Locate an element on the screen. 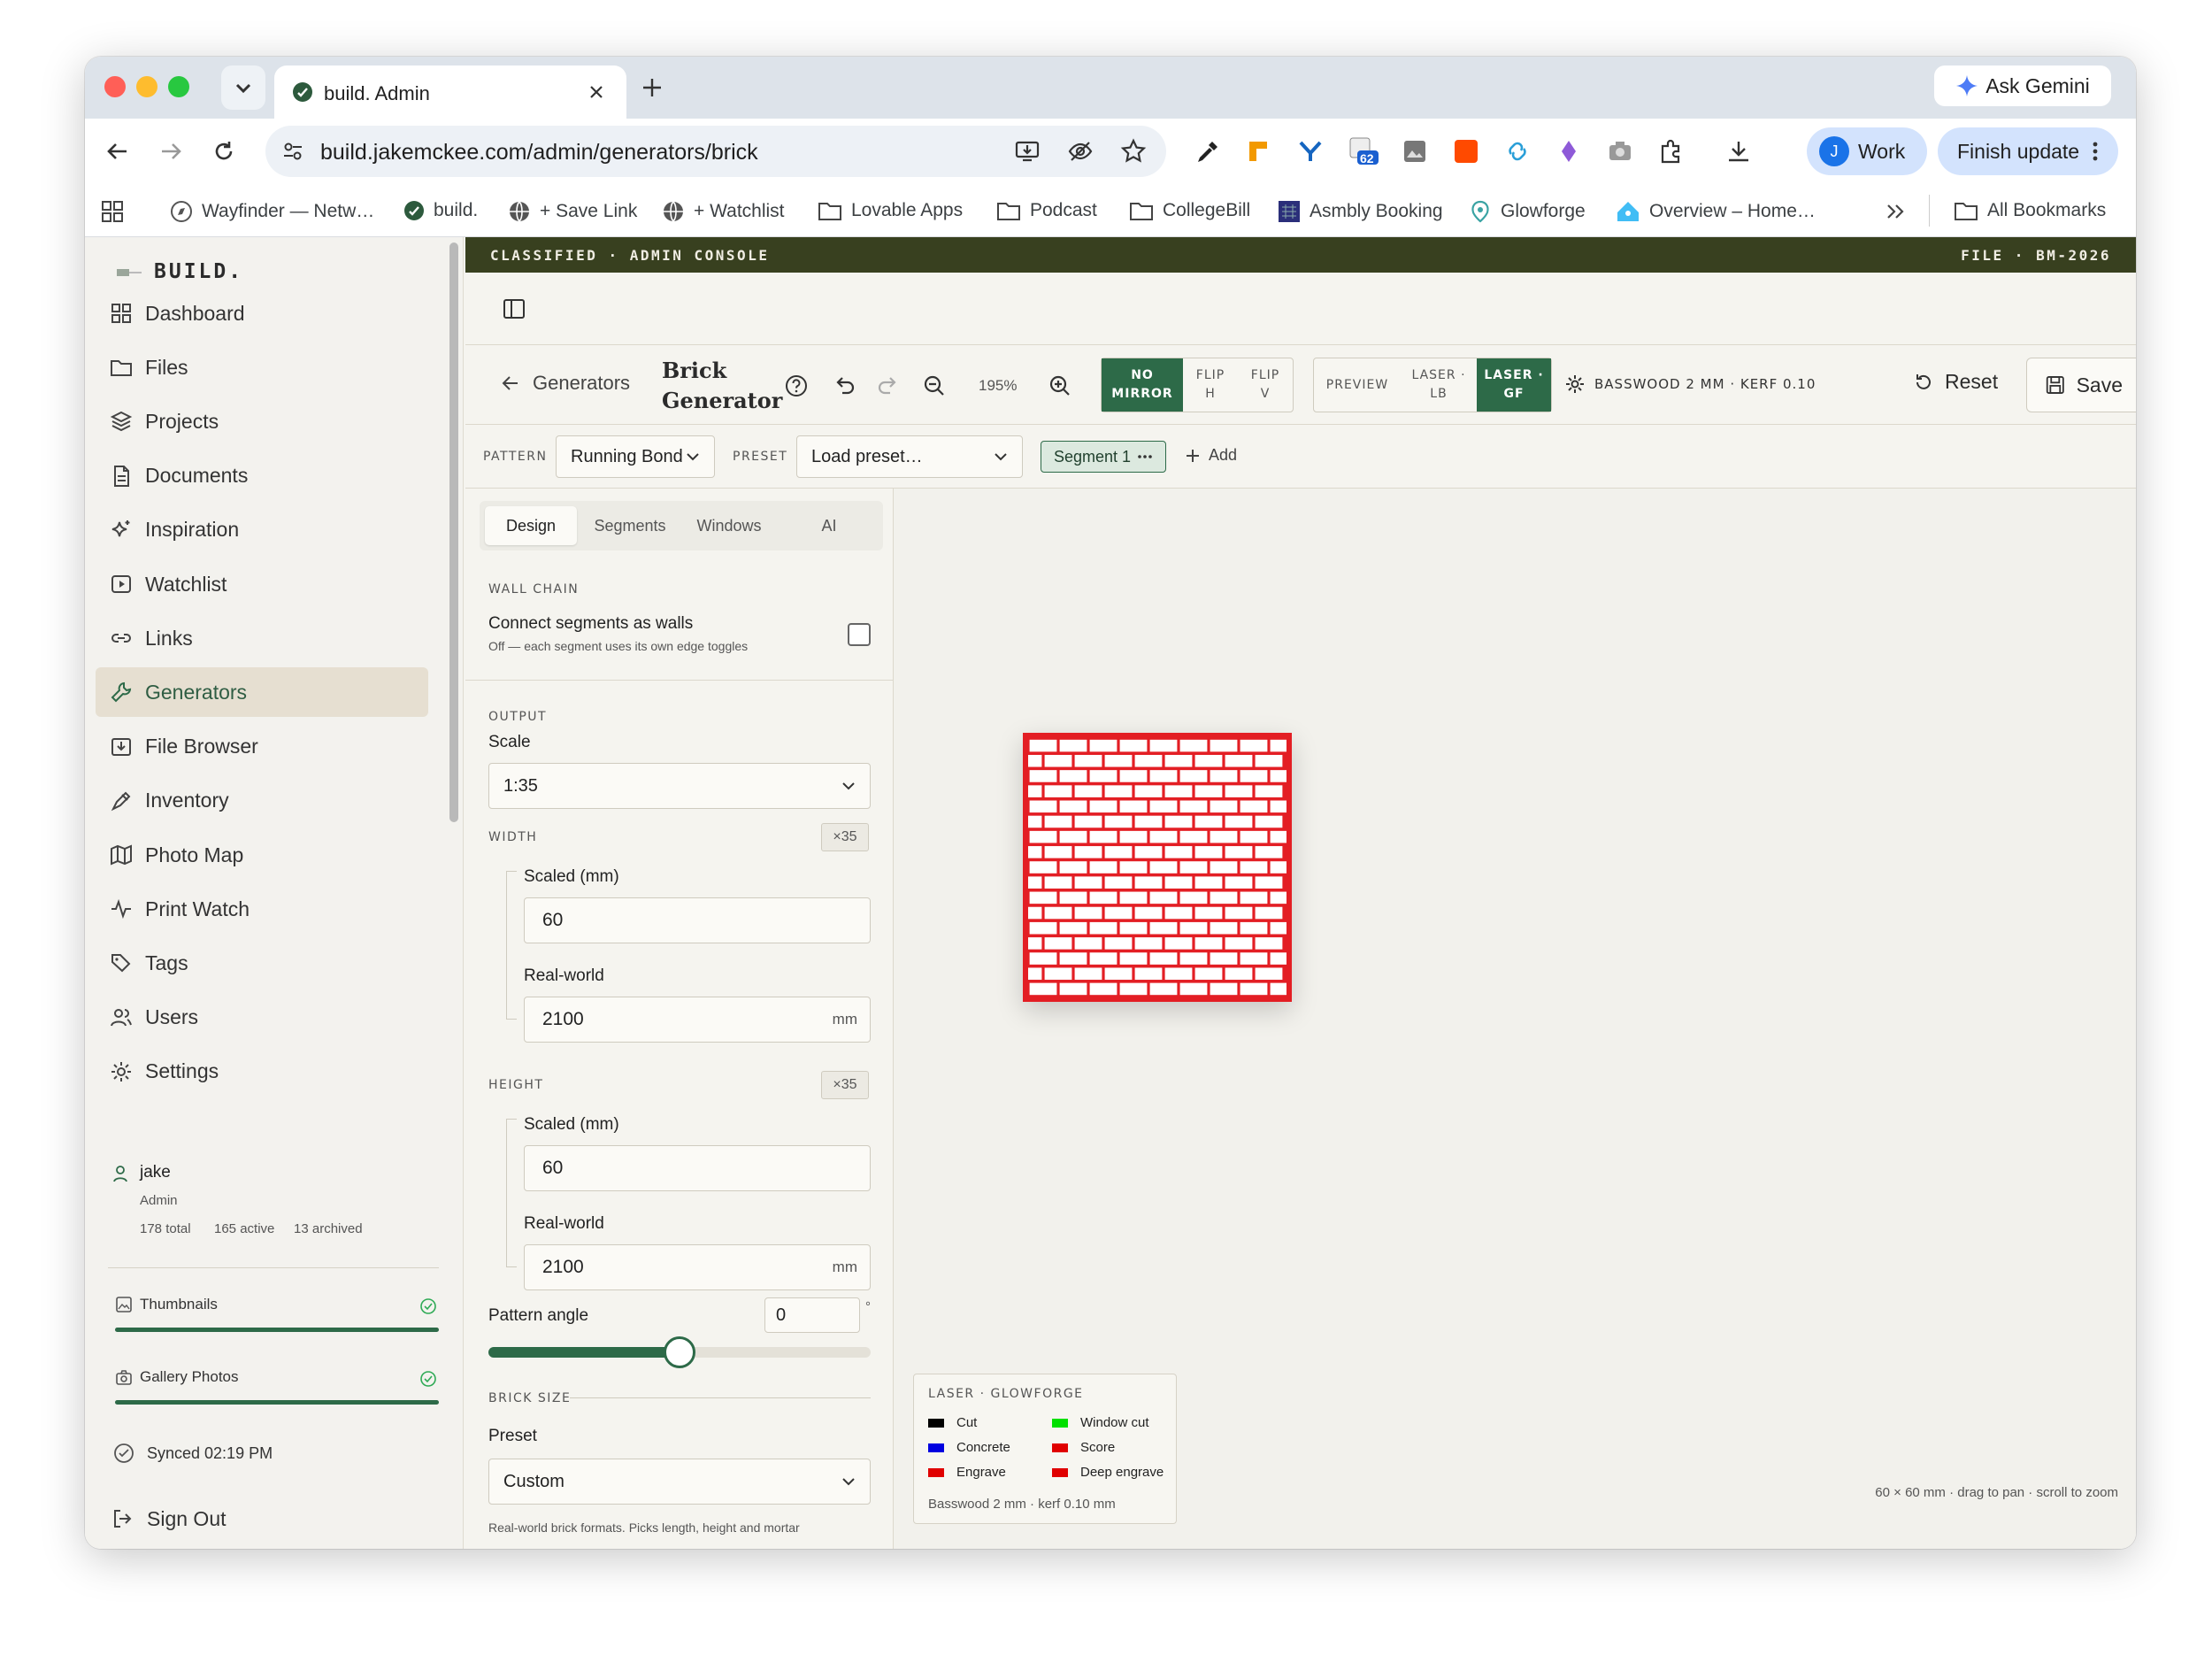 This screenshot has height=1655, width=2212. bookmark-lovable-apps: Lovable Apps is located at coordinates (891, 210).